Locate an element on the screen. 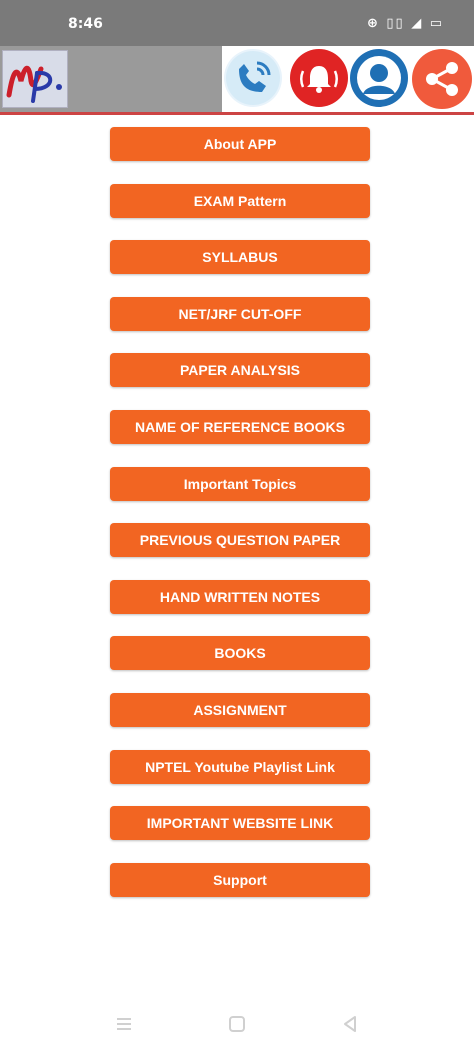 This screenshot has width=474, height=1054. support-button: Support is located at coordinates (240, 879).